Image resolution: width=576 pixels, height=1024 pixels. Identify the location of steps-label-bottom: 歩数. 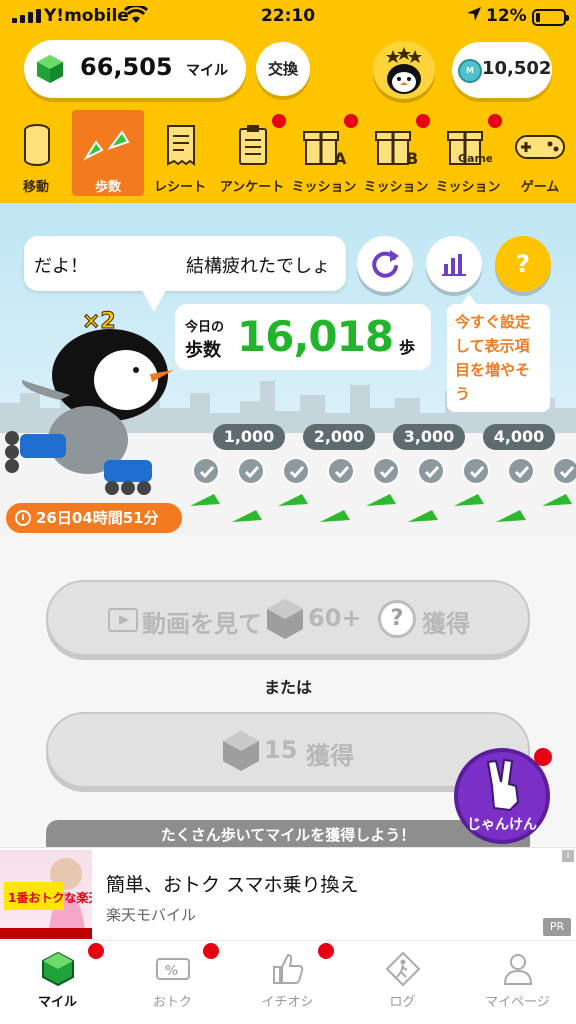
(203, 350).